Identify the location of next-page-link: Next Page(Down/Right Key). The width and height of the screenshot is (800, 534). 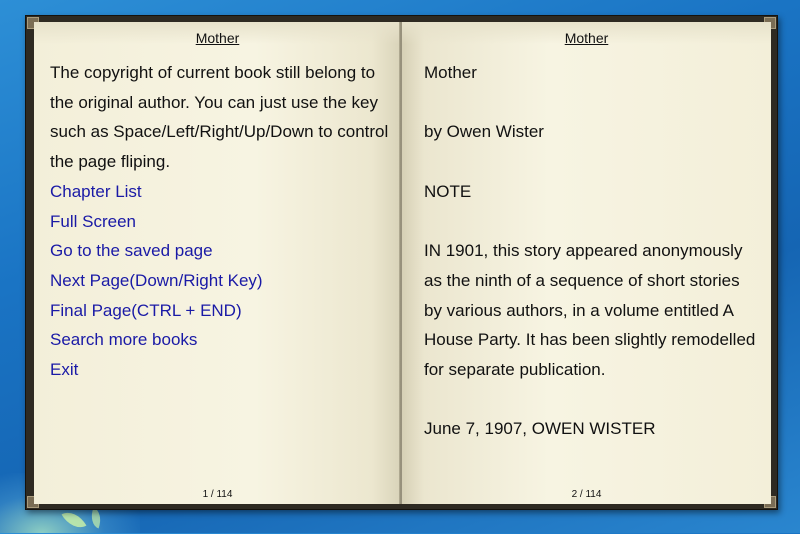
(220, 281).